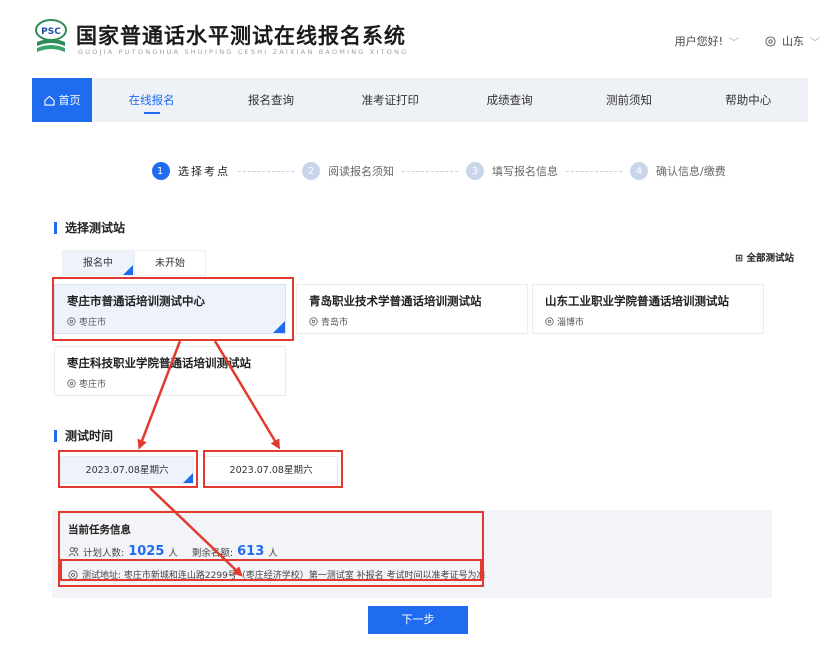 This screenshot has height=657, width=840. I want to click on station-city: 淄博市, so click(648, 321).